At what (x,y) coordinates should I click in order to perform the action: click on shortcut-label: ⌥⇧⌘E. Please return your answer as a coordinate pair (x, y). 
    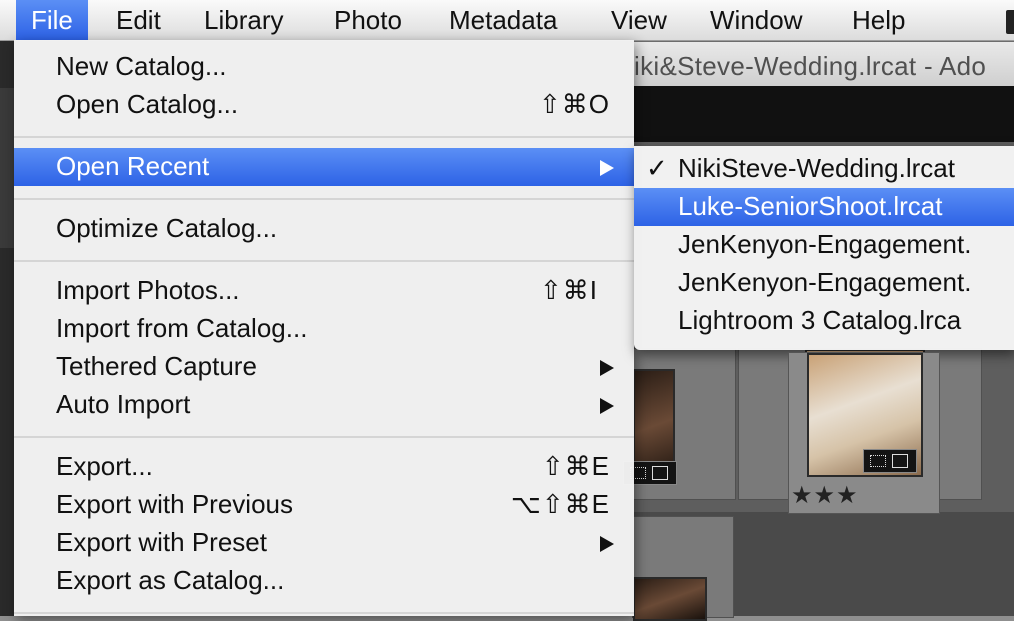
    Looking at the image, I should click on (560, 504).